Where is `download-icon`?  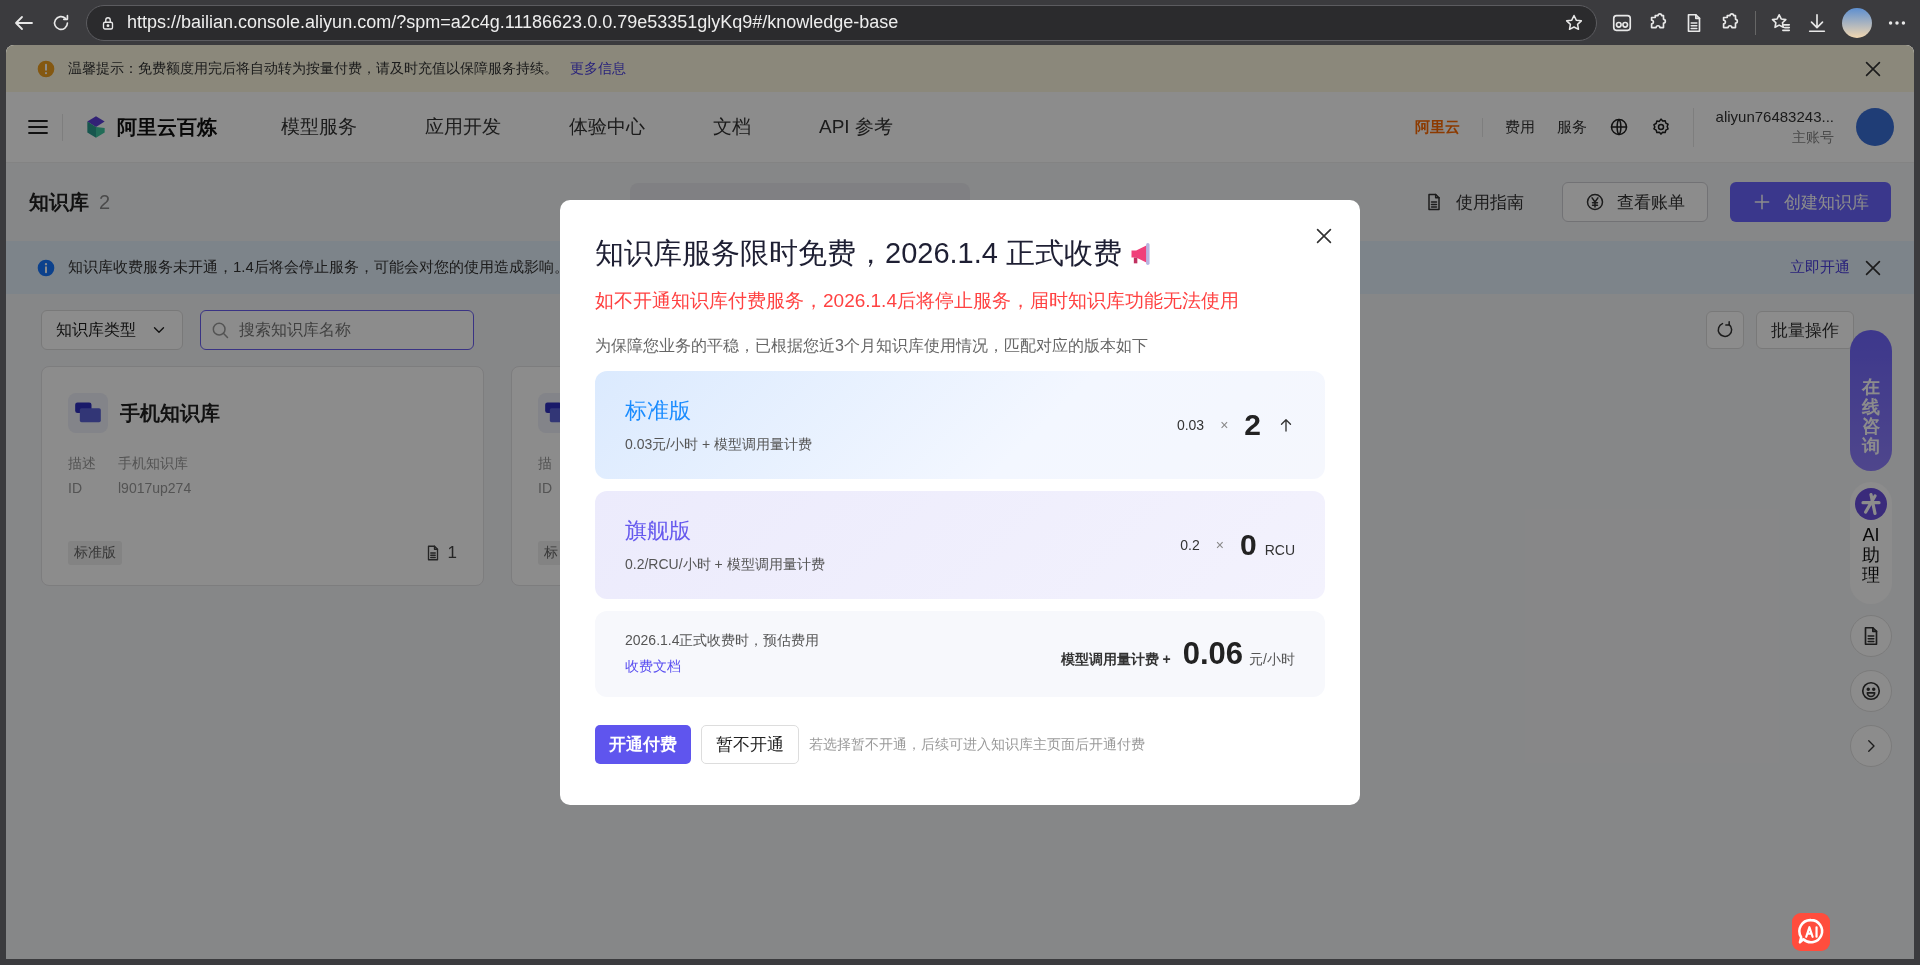
download-icon is located at coordinates (1817, 22).